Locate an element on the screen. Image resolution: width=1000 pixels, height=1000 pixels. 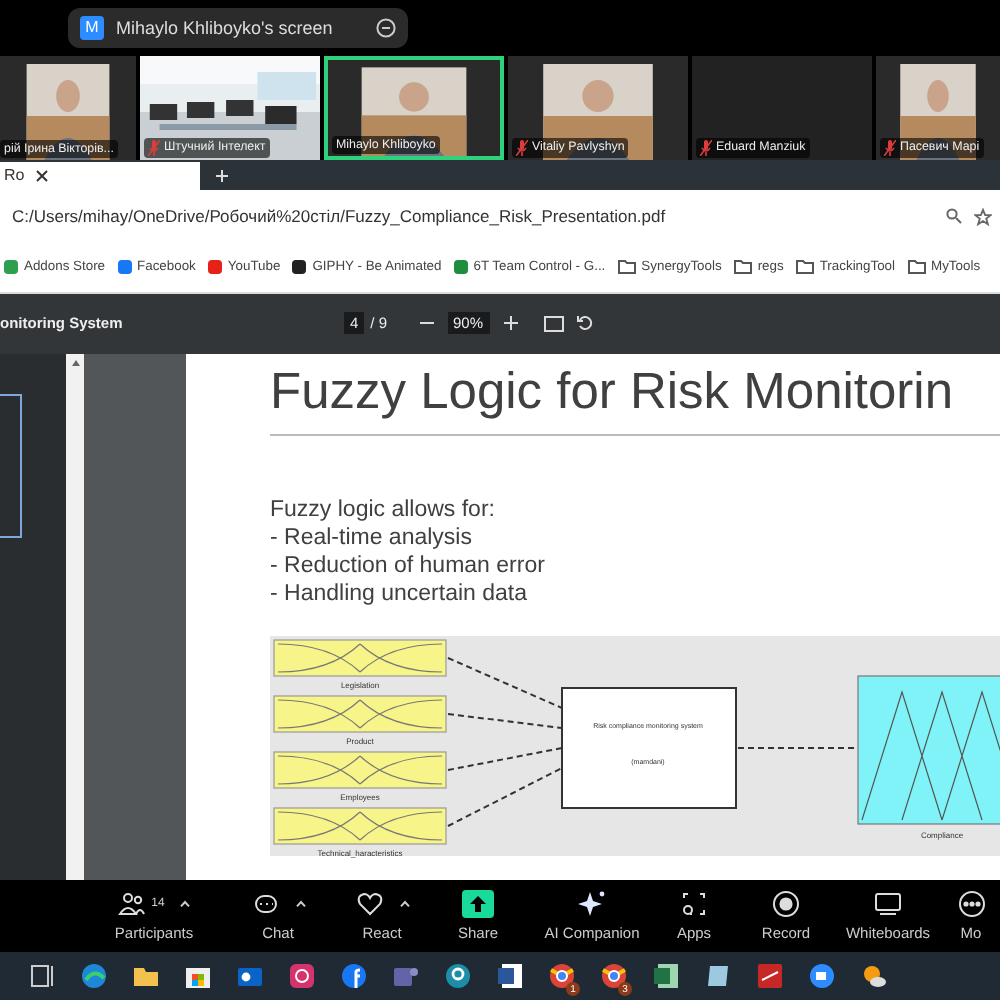
page-thumbnail is located at coordinates (11, 465).